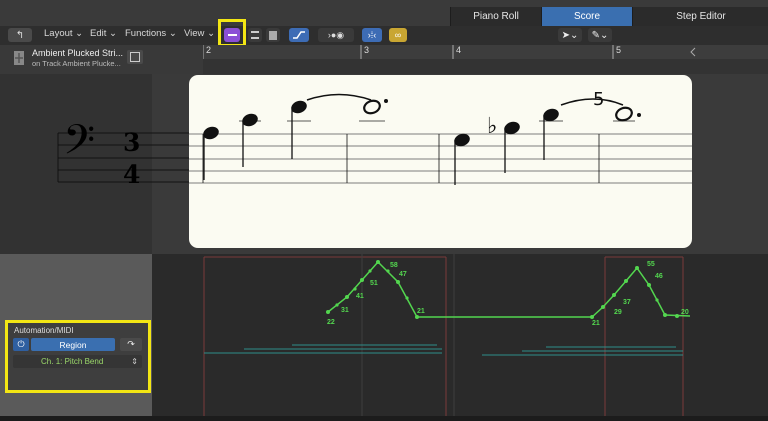  What do you see at coordinates (19, 58) in the screenshot?
I see `instrument-icon` at bounding box center [19, 58].